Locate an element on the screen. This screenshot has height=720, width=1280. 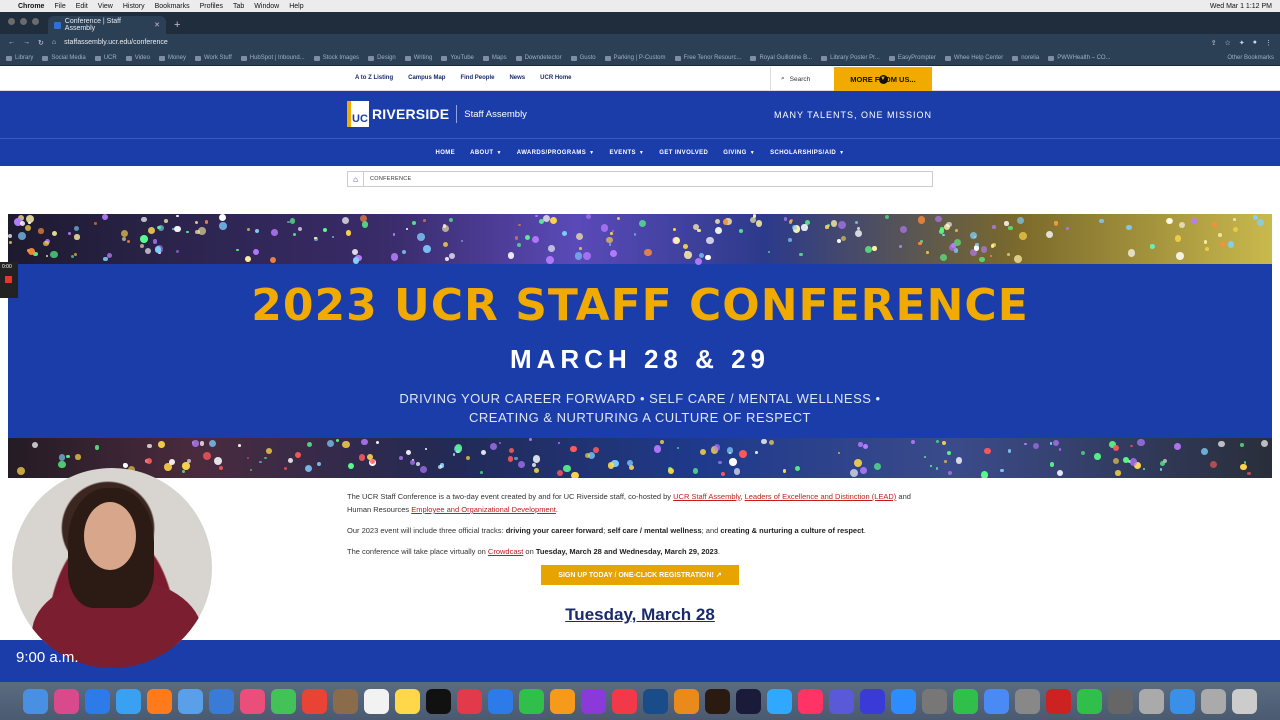
bookmark-item: norelia is located at coordinates (1025, 58).